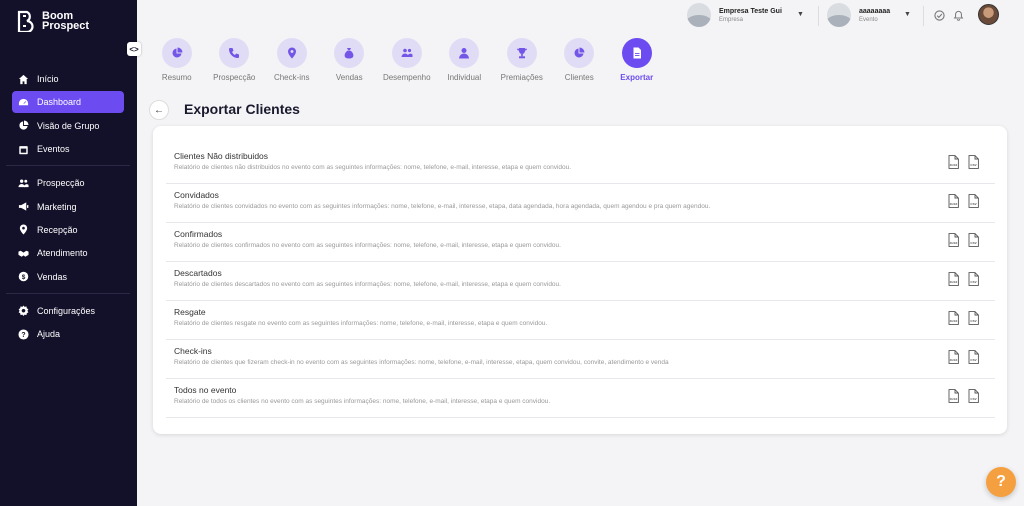 The height and width of the screenshot is (506, 1024). I want to click on tab-check-ins: Check-ins, so click(292, 60).